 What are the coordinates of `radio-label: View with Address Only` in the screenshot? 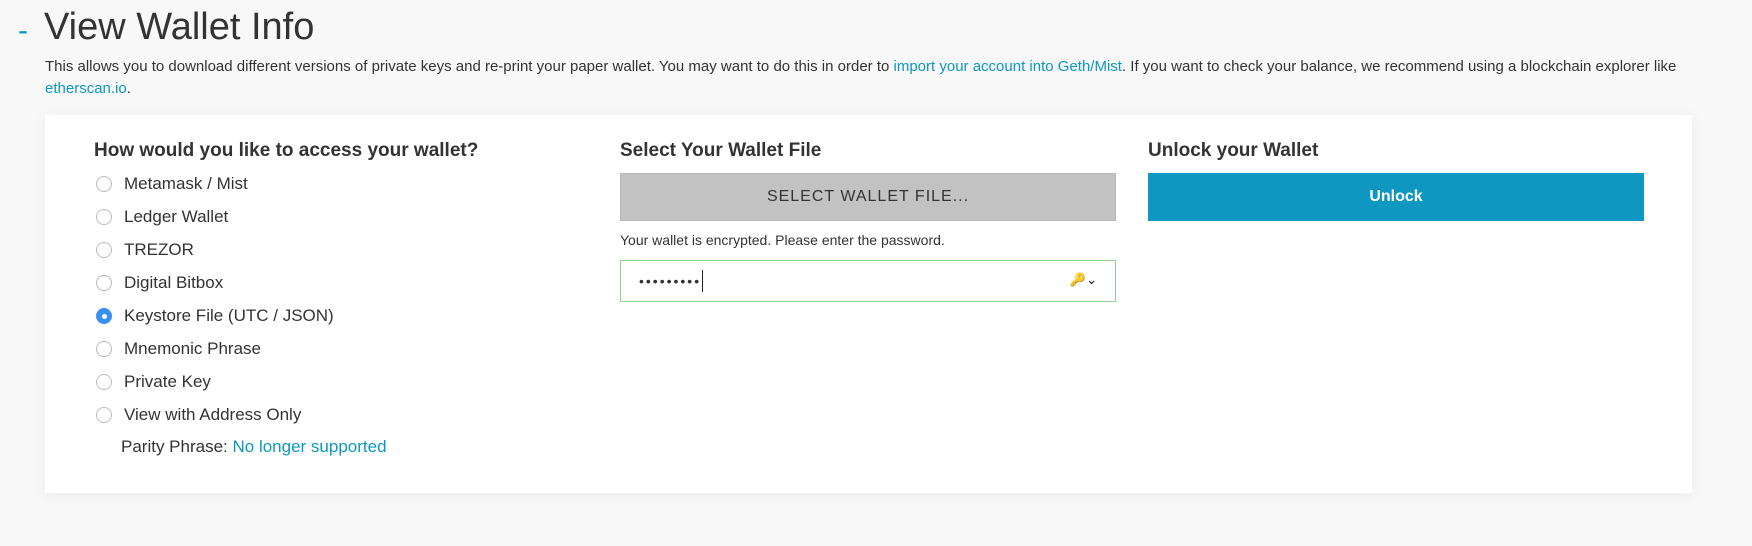 It's located at (213, 414).